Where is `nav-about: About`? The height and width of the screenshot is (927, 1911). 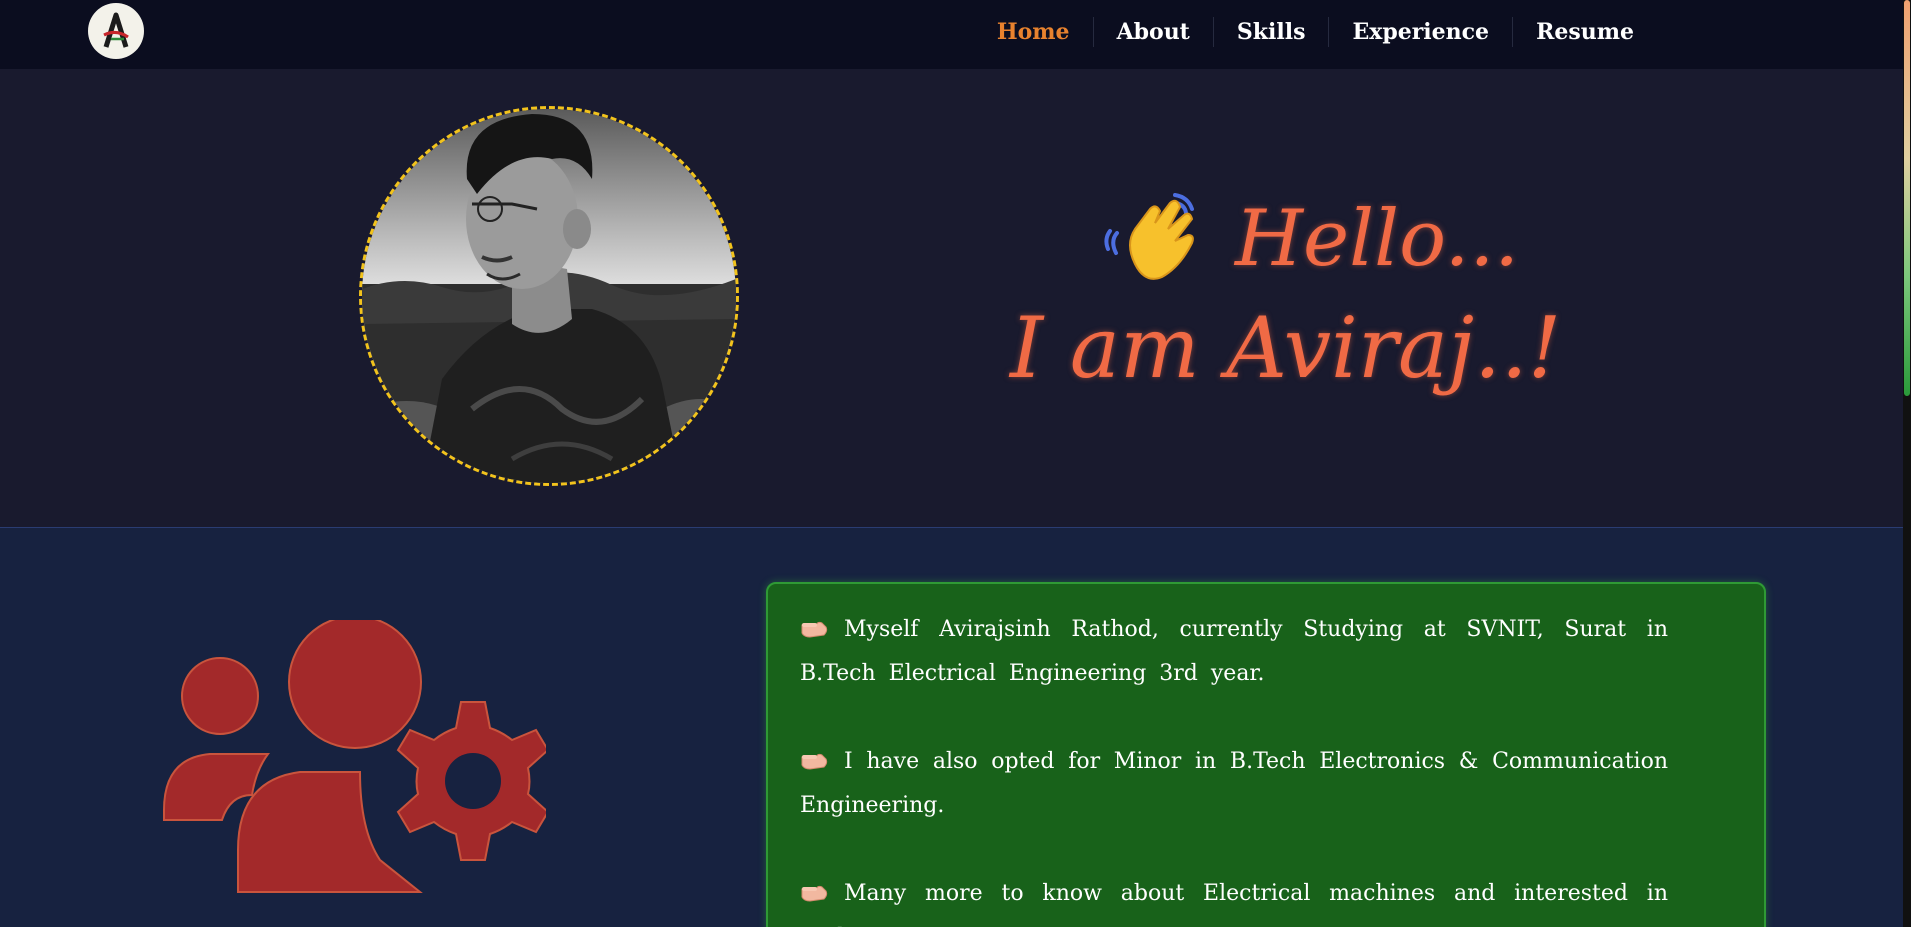 nav-about: About is located at coordinates (1152, 31).